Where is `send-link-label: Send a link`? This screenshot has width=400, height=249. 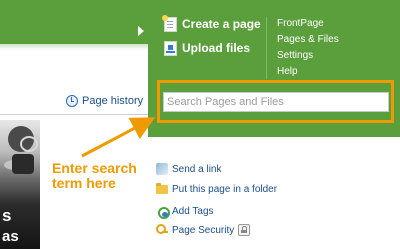
send-link-label: Send a link is located at coordinates (197, 169).